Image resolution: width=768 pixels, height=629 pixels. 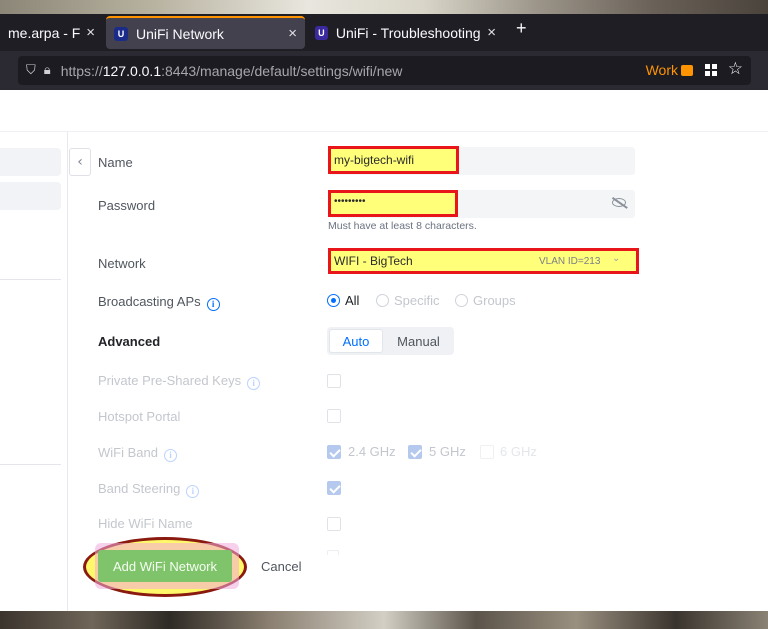 What do you see at coordinates (333, 552) in the screenshot?
I see `checkbox-partial` at bounding box center [333, 552].